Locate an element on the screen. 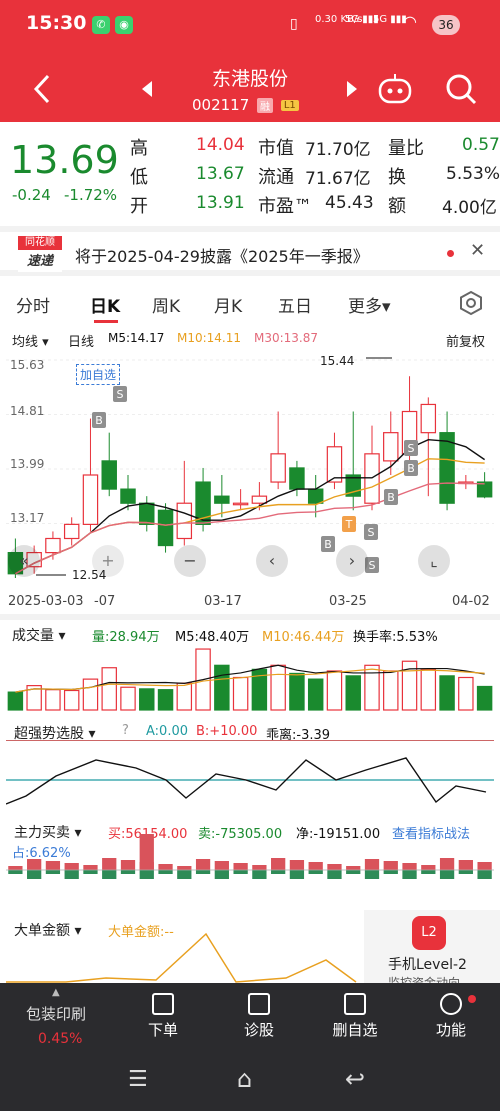  tab-five-day: 五日 is located at coordinates (295, 304).